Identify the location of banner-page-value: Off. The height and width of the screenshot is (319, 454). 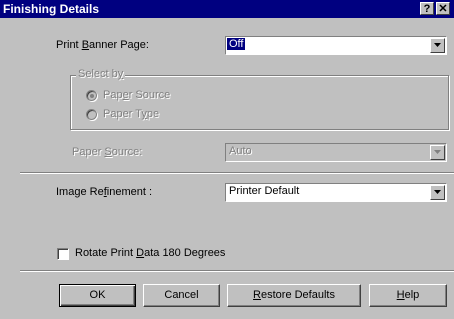
(236, 44).